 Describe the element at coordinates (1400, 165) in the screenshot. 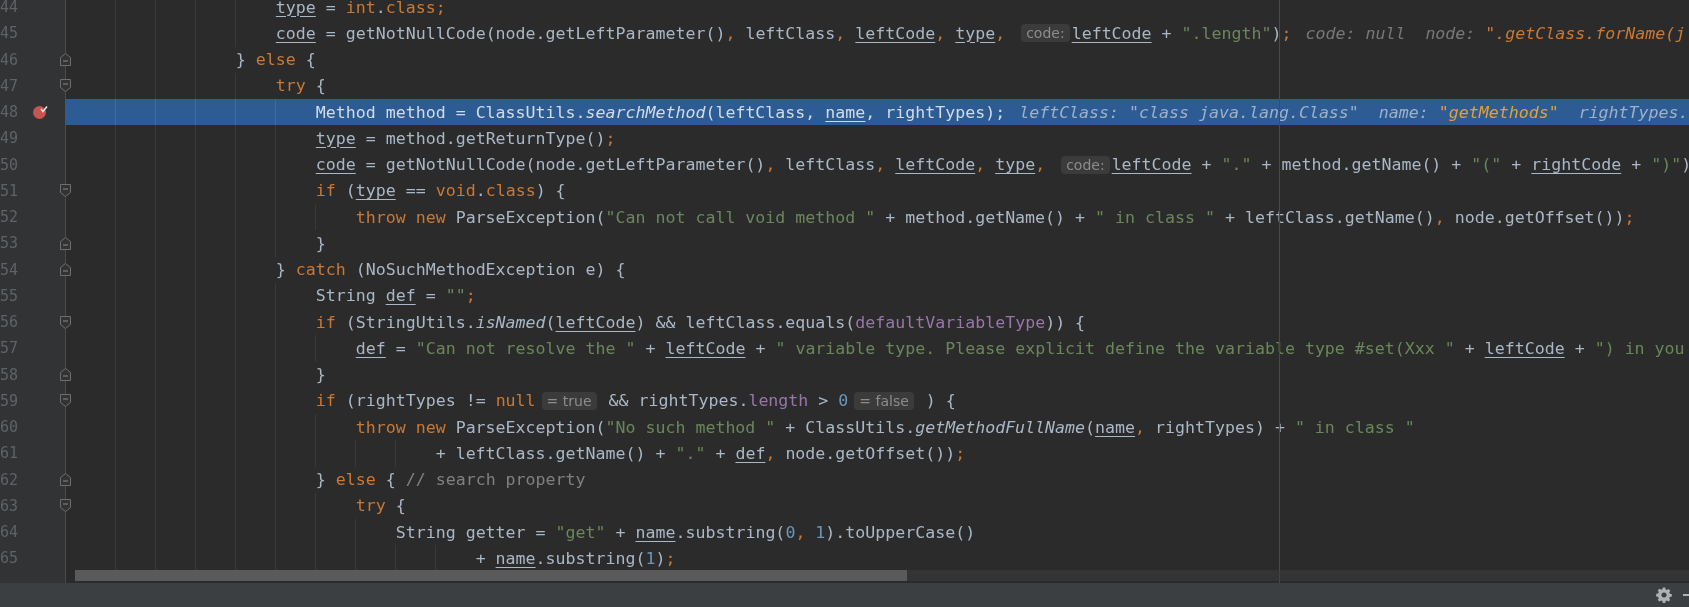

I see `code-text: leftCode + "." + method.getName() + "(" + rightCode + ")")` at that location.